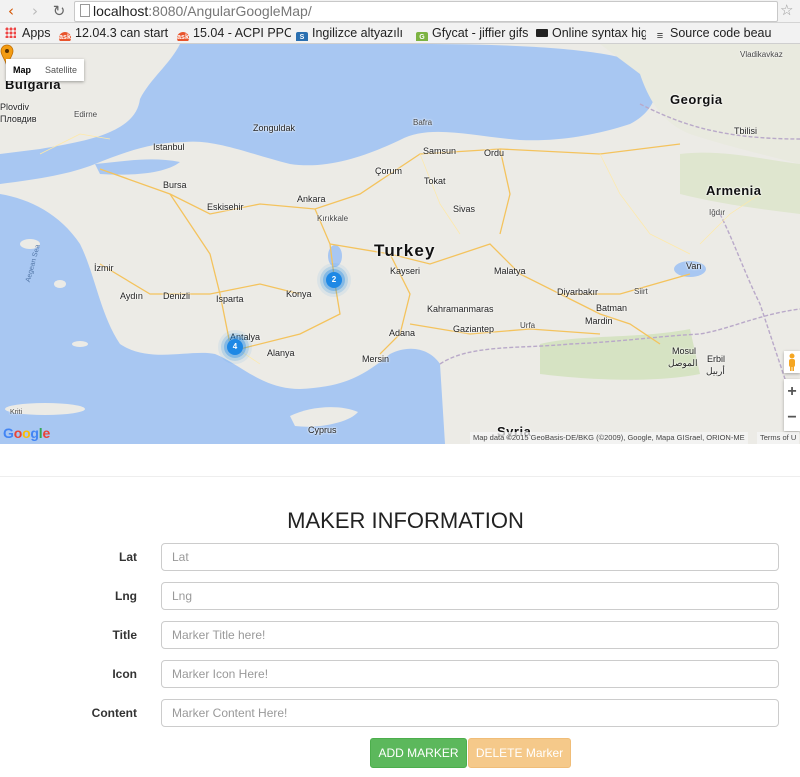 This screenshot has height=777, width=800. I want to click on label-batman: Batman, so click(612, 308).